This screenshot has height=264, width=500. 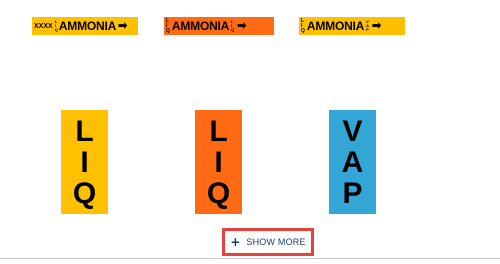 What do you see at coordinates (352, 131) in the screenshot?
I see `label-letter: V` at bounding box center [352, 131].